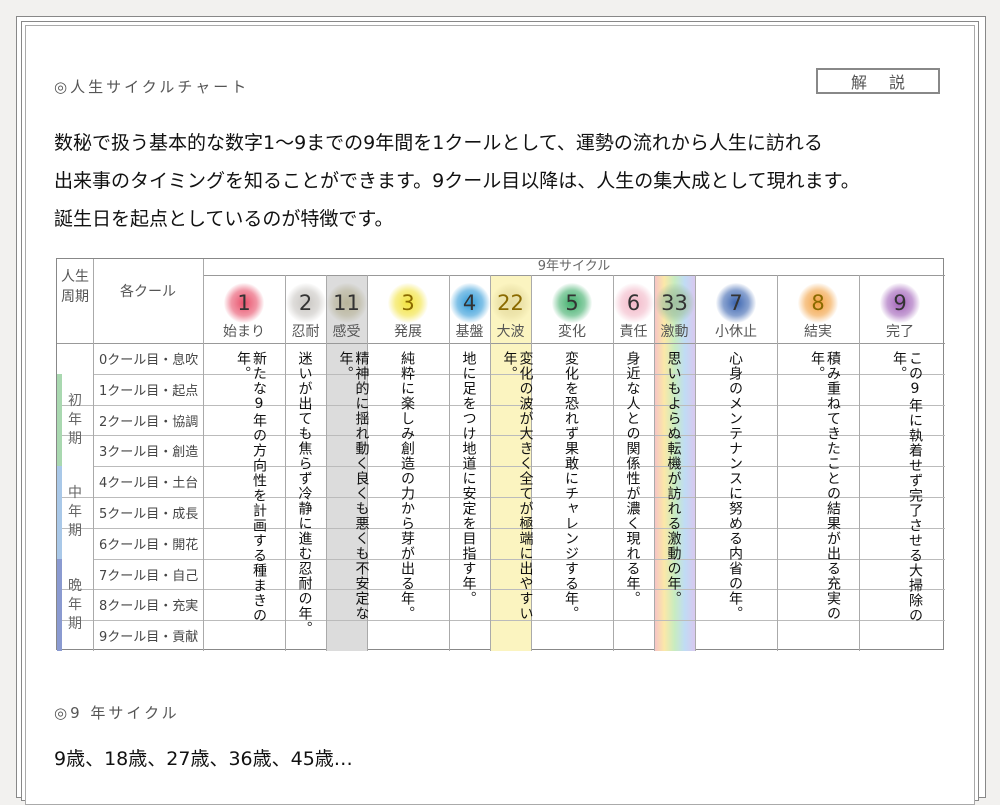  What do you see at coordinates (571, 486) in the screenshot?
I see `cycle-description: 変化を恐れず果敢にチャレンジする年。` at bounding box center [571, 486].